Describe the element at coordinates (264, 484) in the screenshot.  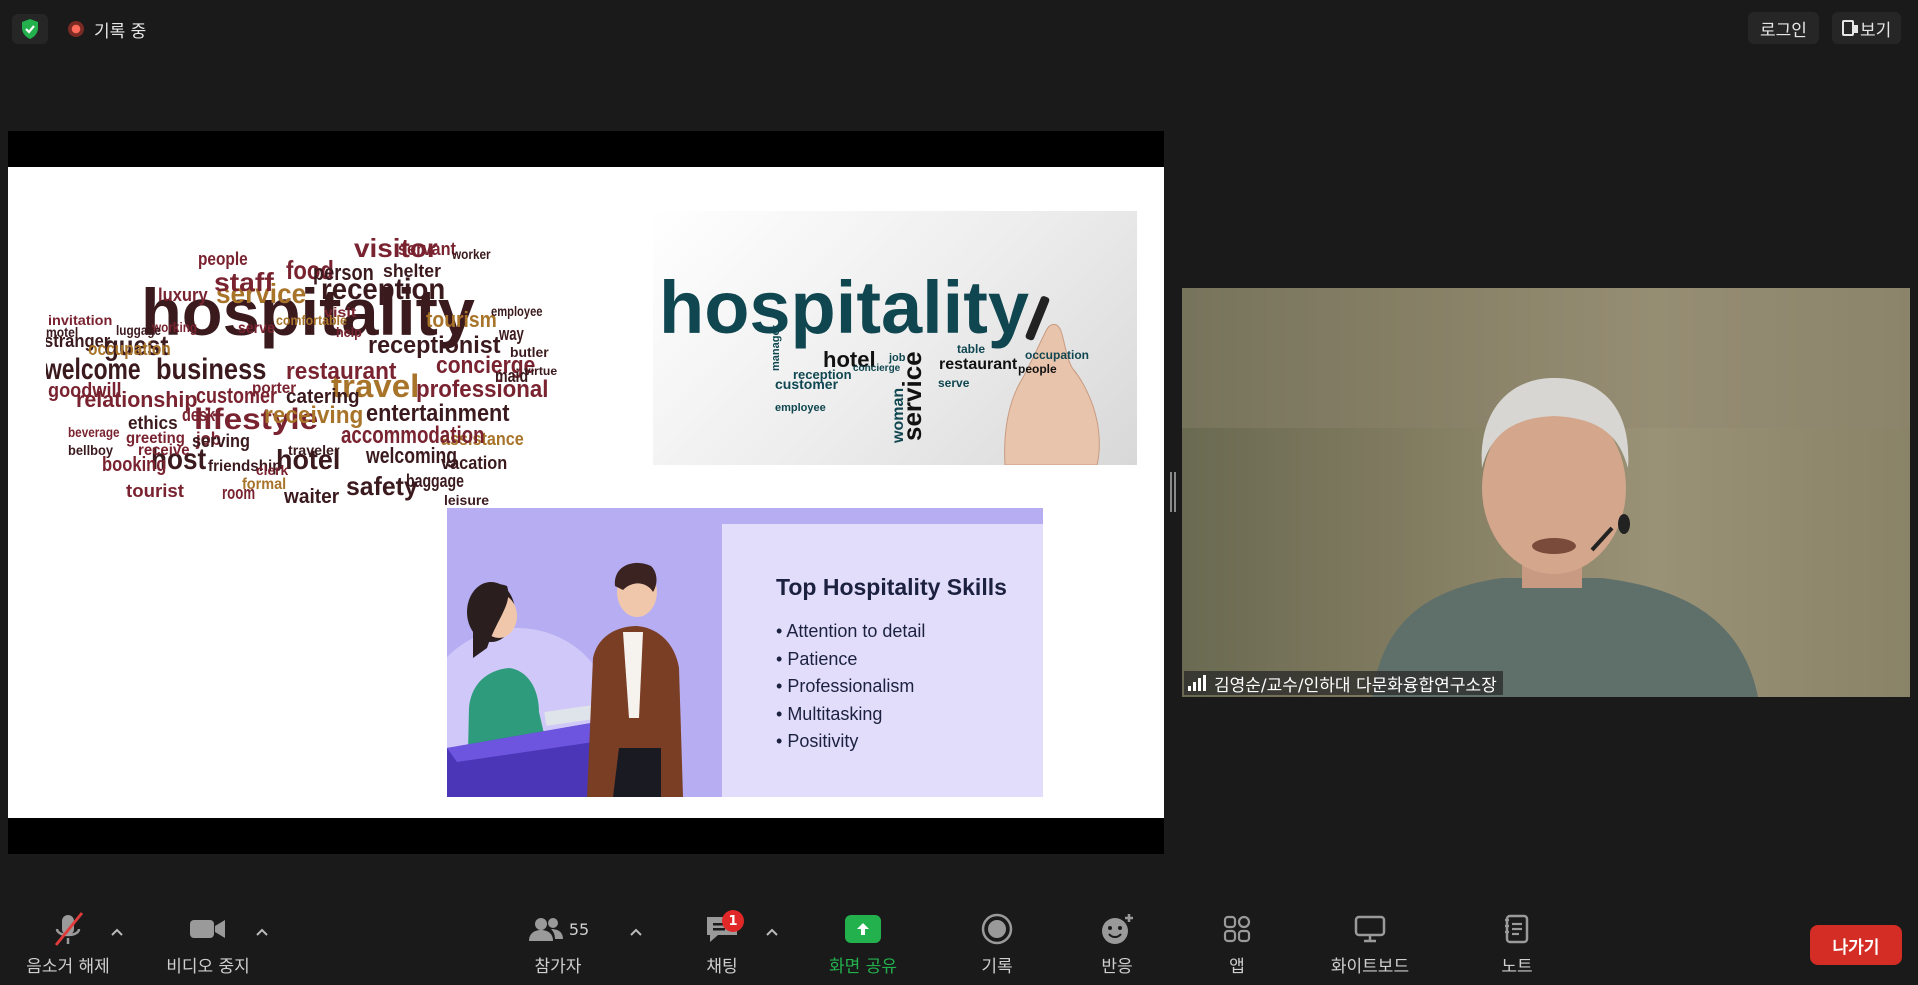
I see `word-cloud-word: formal` at that location.